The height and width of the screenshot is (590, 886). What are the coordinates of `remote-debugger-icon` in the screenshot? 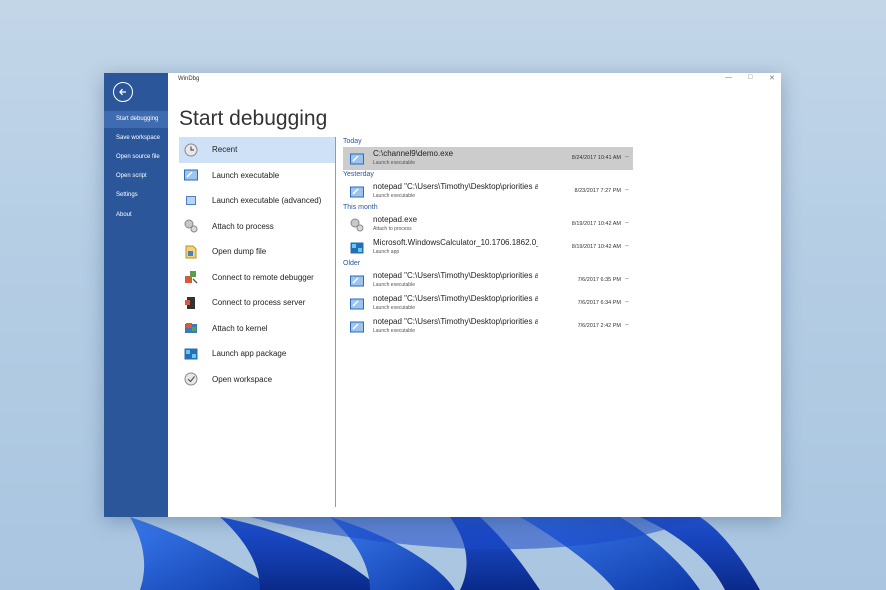 It's located at (191, 277).